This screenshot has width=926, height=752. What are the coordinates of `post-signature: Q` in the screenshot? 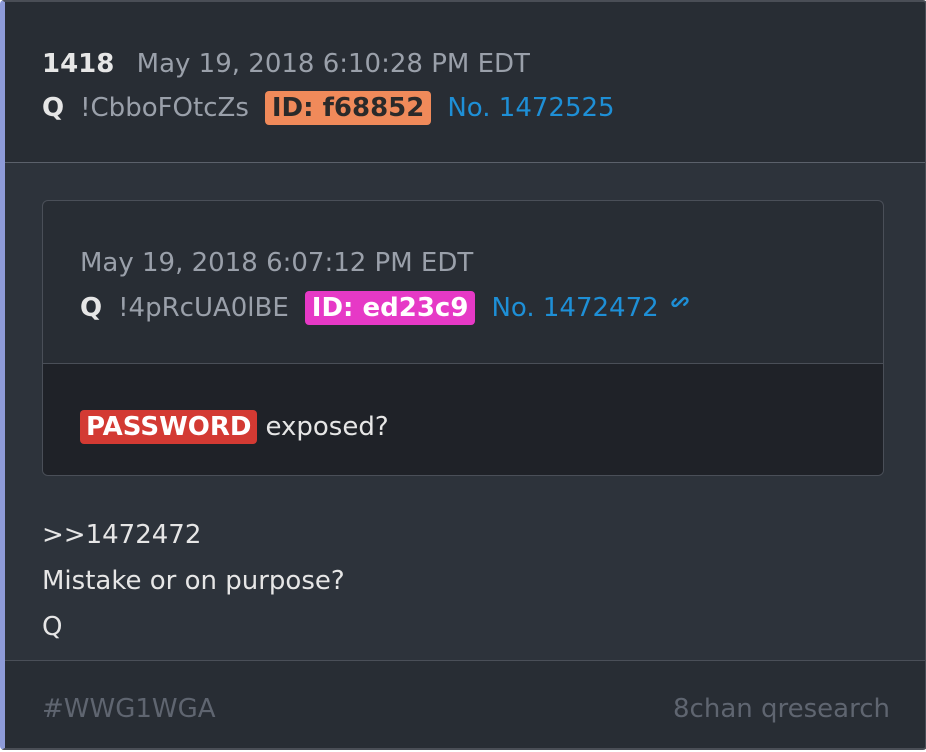 It's located at (52, 627).